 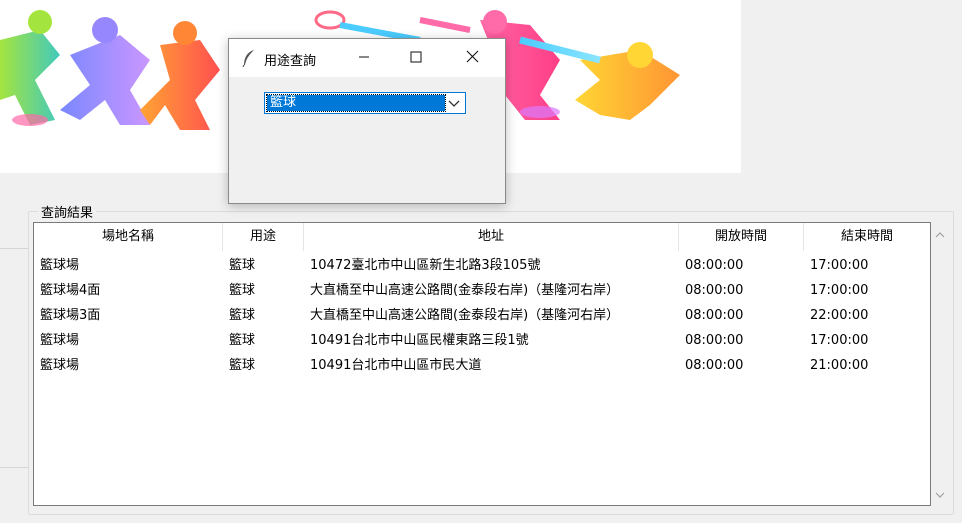 I want to click on close-icon, so click(x=472, y=56).